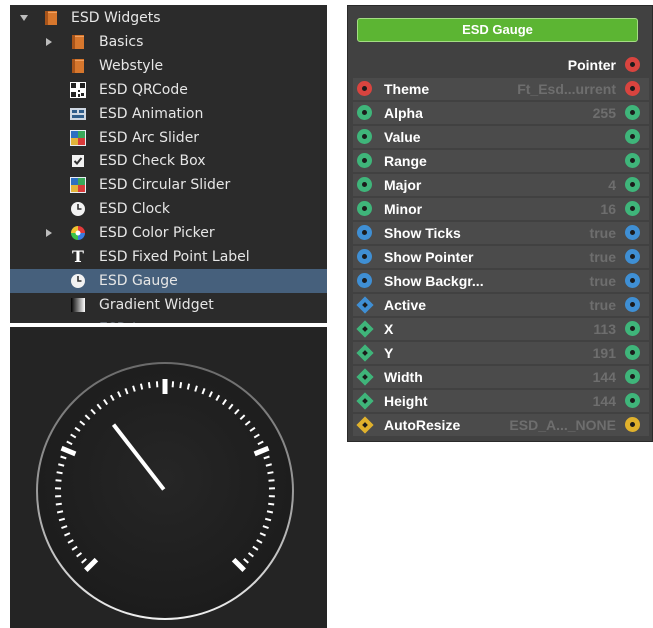  I want to click on property-autoresize: AutoResize ESD_A..._NONE, so click(501, 425).